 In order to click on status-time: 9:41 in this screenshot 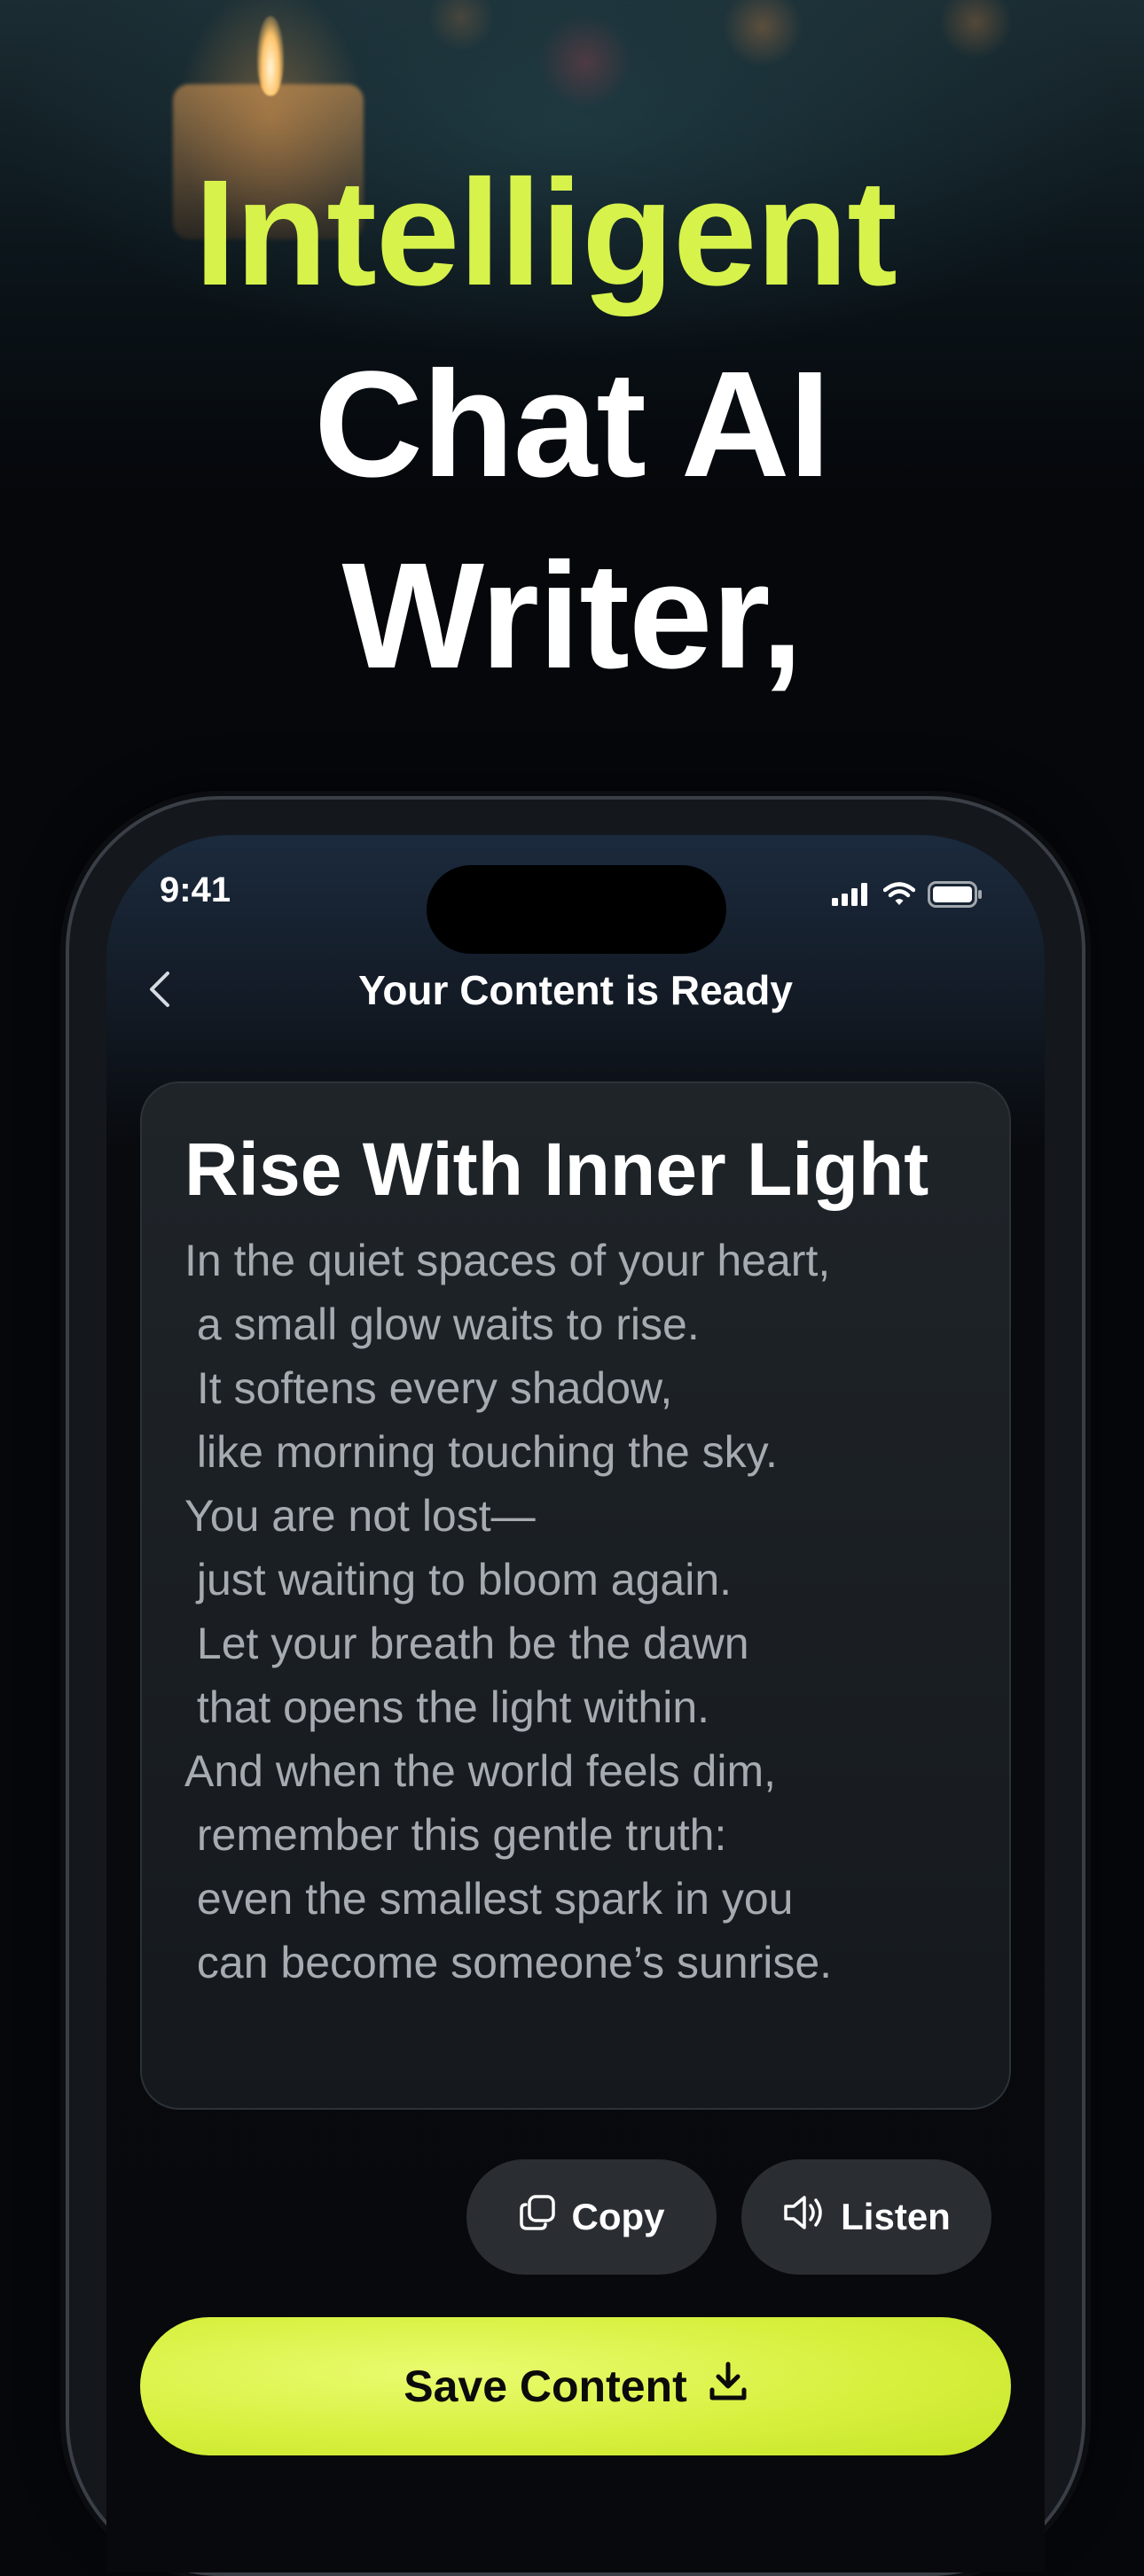, I will do `click(196, 889)`.